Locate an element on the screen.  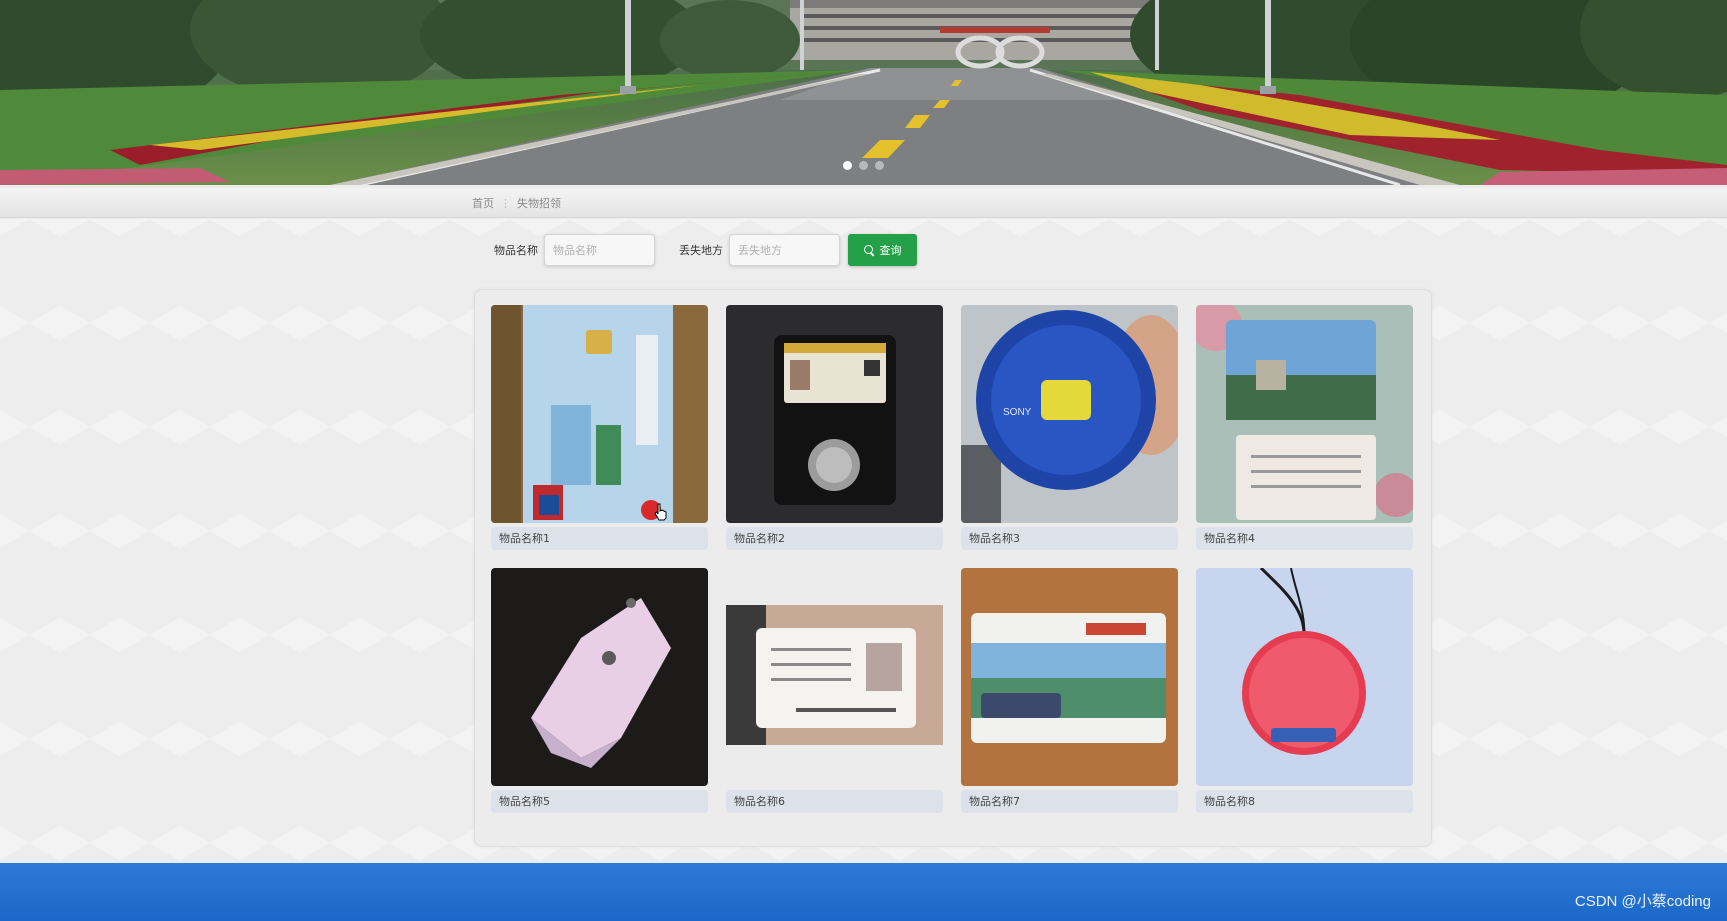
item-image-key-pouch is located at coordinates (599, 677).